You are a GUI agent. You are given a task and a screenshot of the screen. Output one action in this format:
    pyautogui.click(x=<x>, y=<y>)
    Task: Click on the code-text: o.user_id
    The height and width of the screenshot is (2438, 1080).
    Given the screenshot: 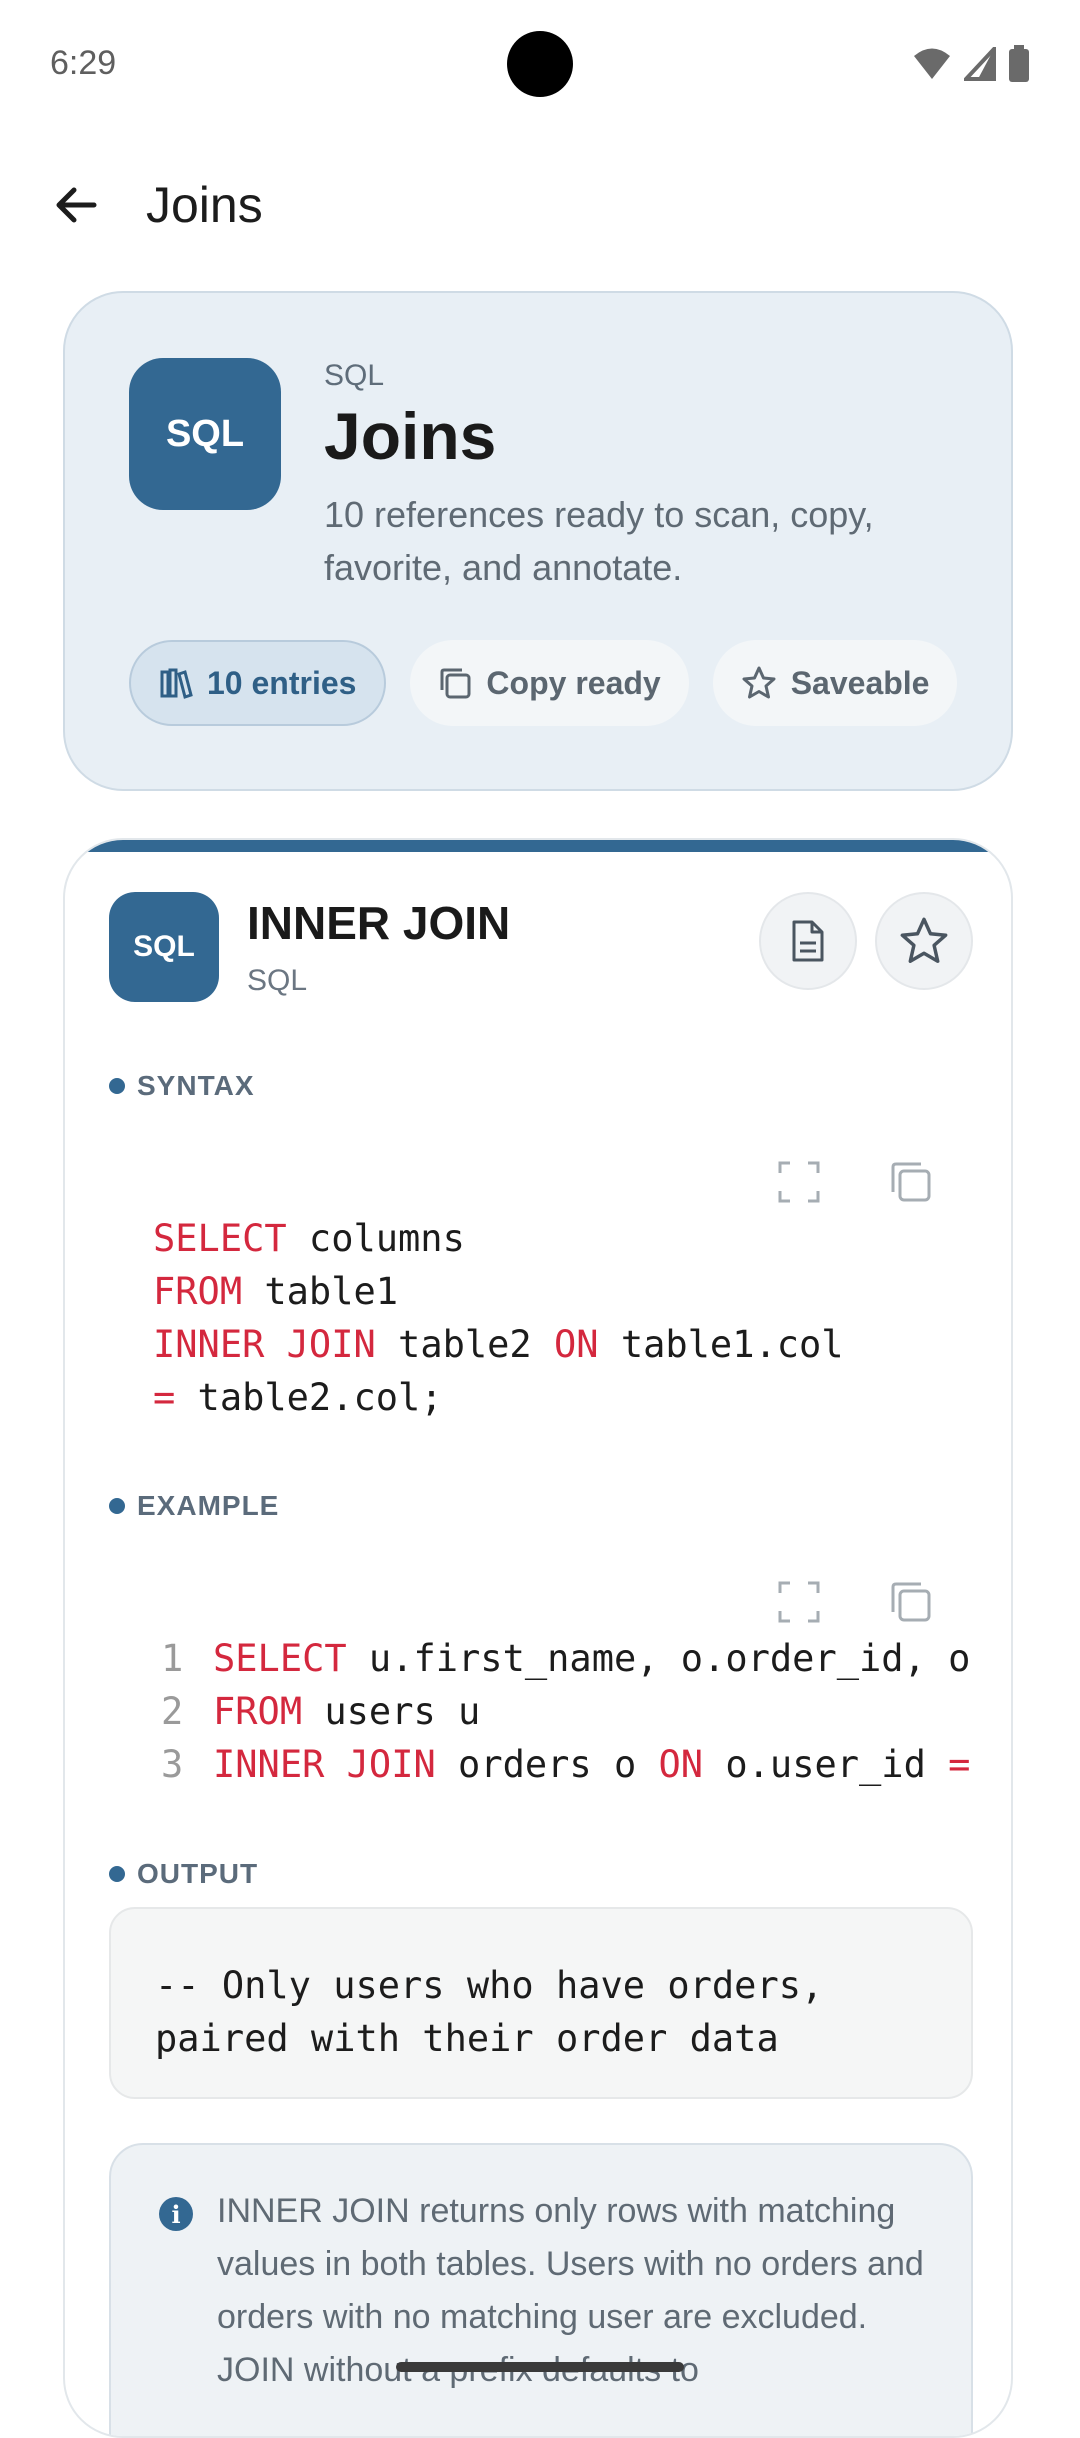 What is the action you would take?
    pyautogui.click(x=826, y=1764)
    